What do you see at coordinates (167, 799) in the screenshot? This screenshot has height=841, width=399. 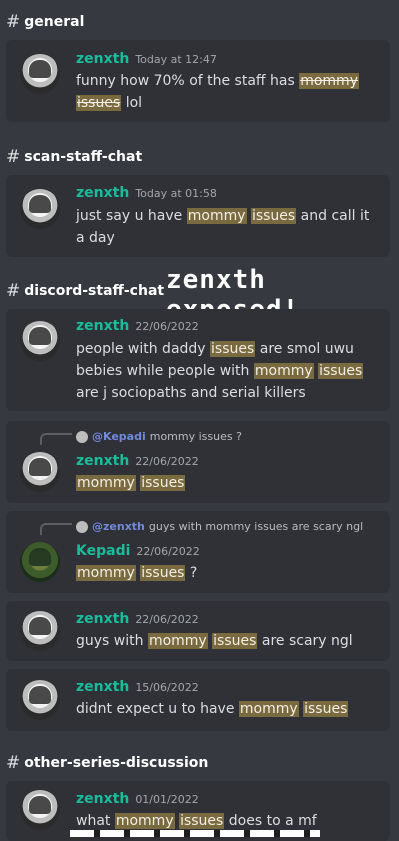 I see `timestamp: 01/01/2022` at bounding box center [167, 799].